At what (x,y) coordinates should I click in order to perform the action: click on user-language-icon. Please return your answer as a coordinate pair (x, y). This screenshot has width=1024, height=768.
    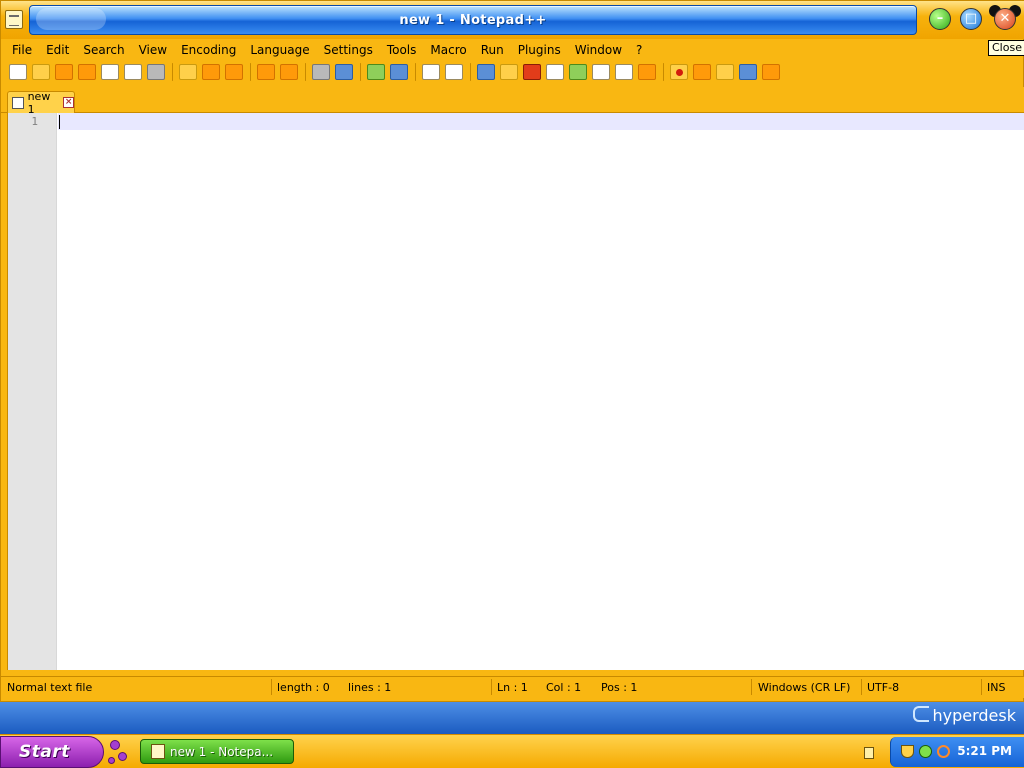
    Looking at the image, I should click on (555, 72).